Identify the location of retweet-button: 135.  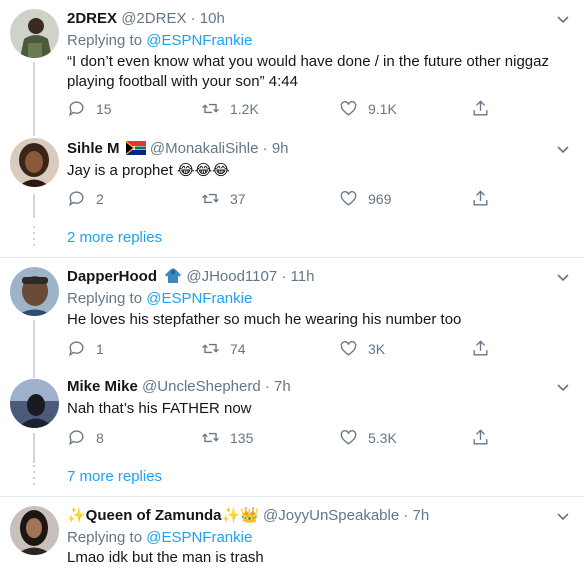
(227, 437).